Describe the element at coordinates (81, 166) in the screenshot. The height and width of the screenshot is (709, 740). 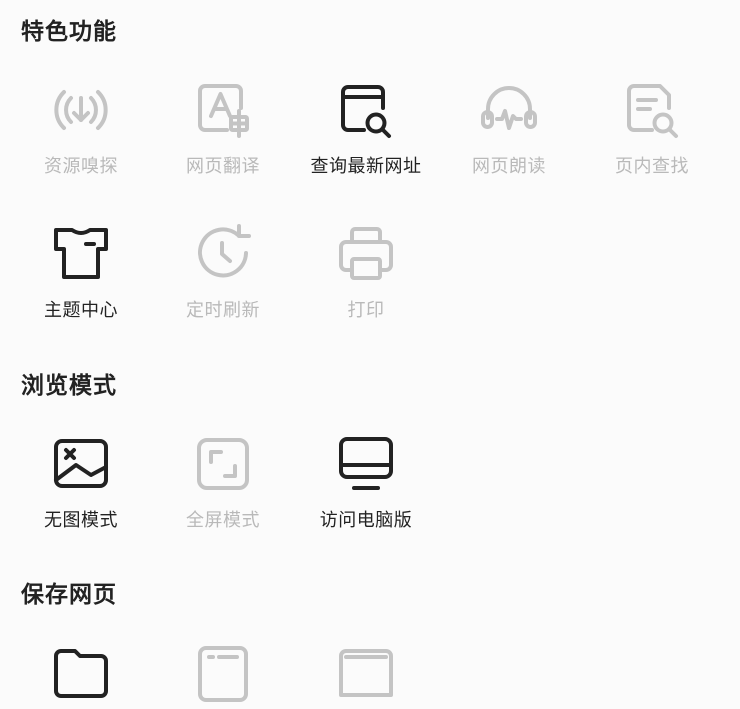
I see `resource-sniff-label: 资源嗅探` at that location.